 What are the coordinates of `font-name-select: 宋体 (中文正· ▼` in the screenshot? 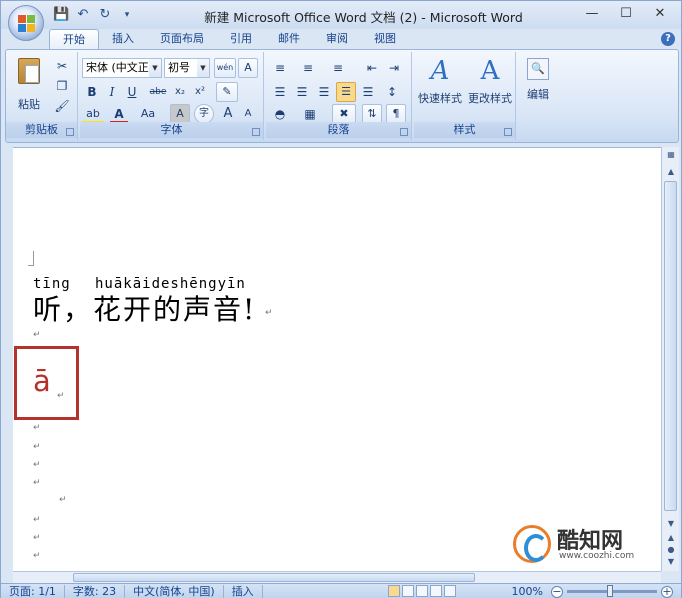 It's located at (122, 68).